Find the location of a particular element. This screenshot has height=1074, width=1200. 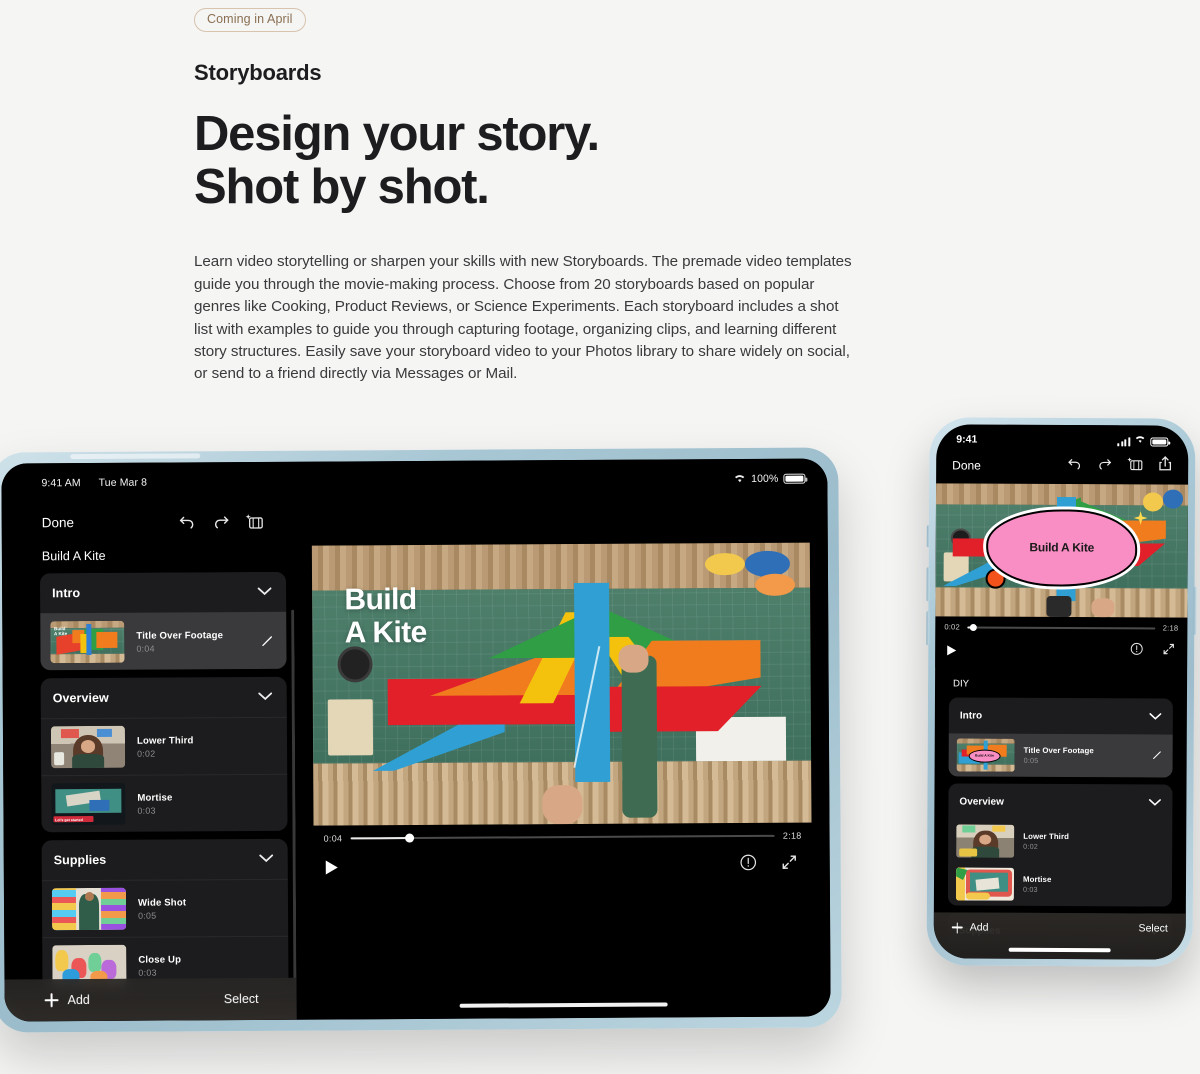

table-row: Build A Kite Title Over Footage 0:04 is located at coordinates (163, 641).